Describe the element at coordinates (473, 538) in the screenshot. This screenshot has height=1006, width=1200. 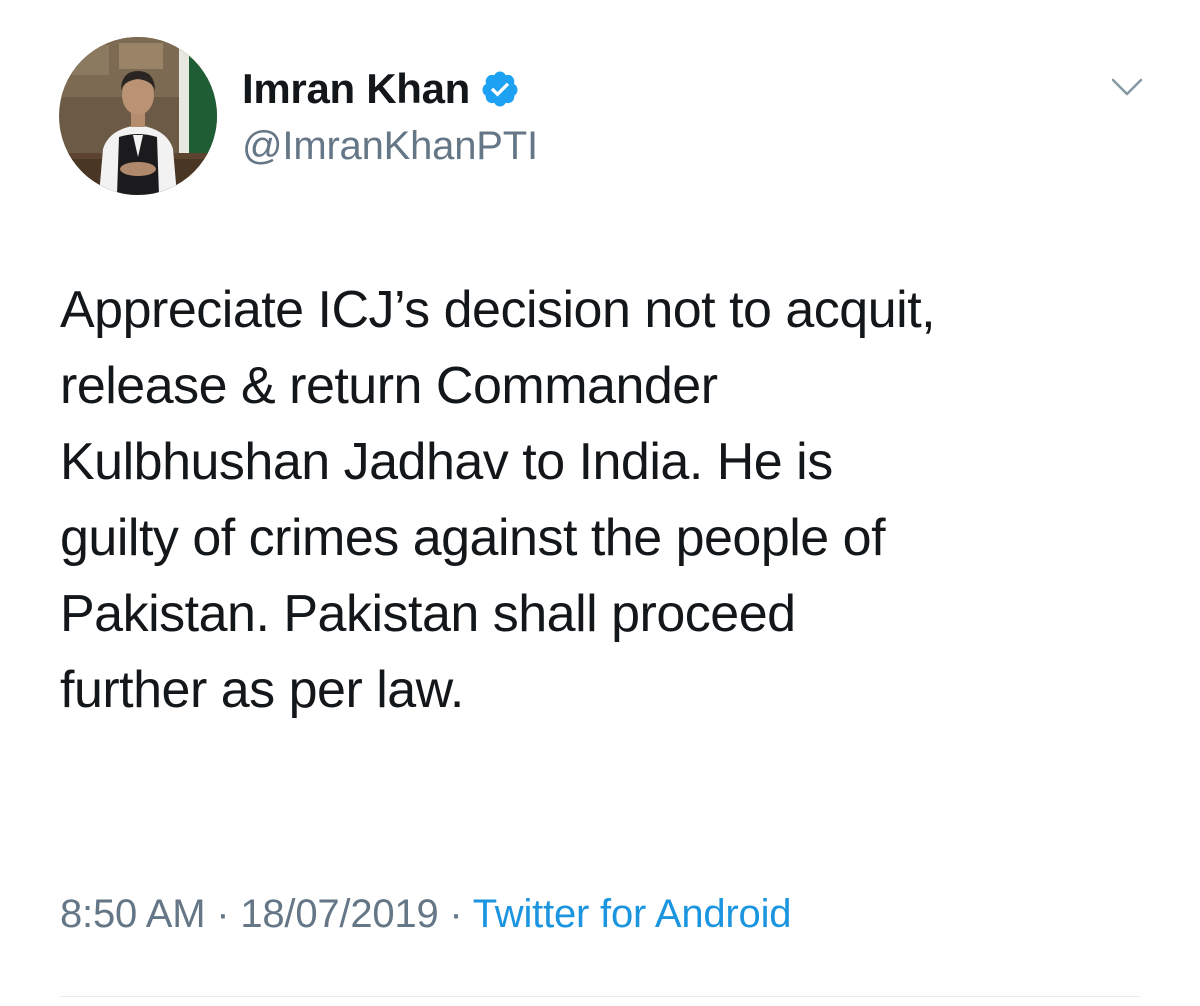
I see `tweet-text-line: guilty of crimes against the people of` at that location.